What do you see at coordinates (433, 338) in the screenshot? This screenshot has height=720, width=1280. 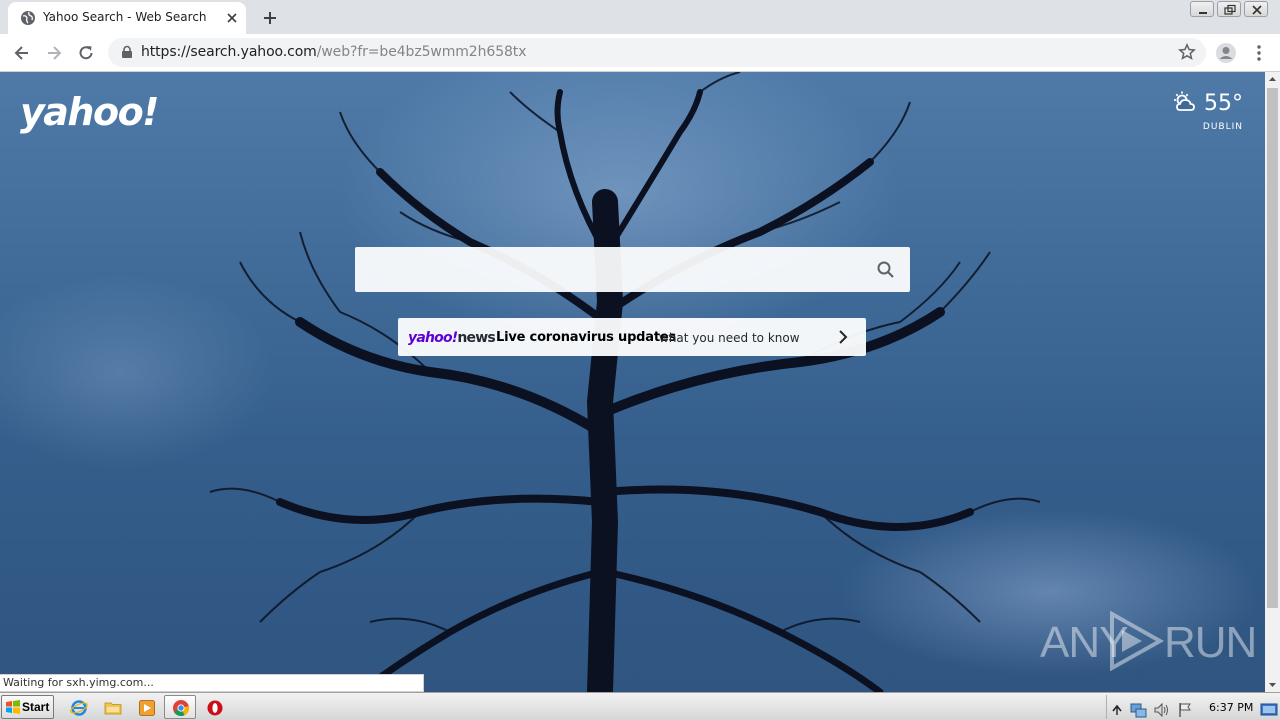 I see `news-brand-yahoo: yahoo!` at bounding box center [433, 338].